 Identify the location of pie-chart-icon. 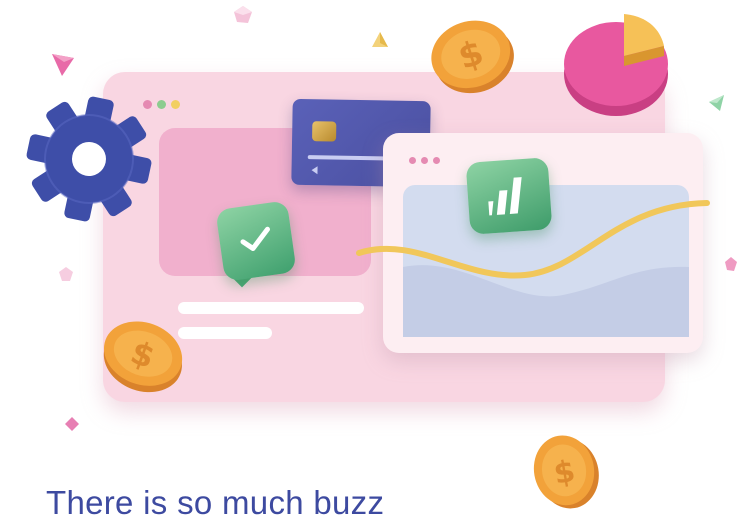
(616, 65).